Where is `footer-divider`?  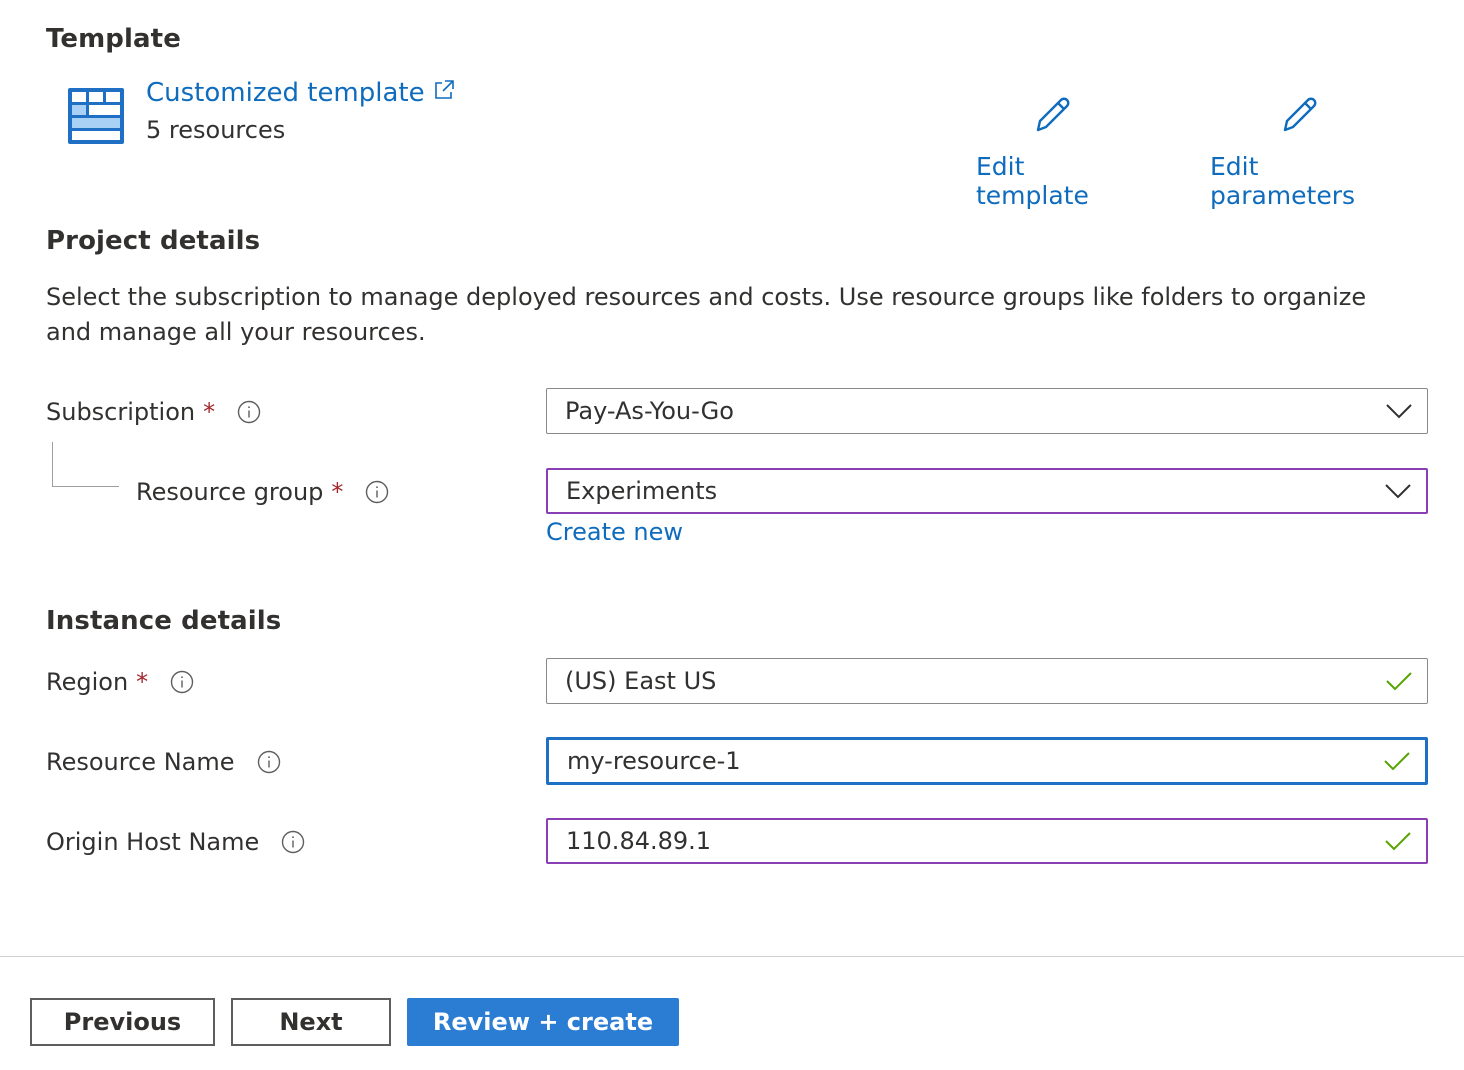
footer-divider is located at coordinates (732, 956).